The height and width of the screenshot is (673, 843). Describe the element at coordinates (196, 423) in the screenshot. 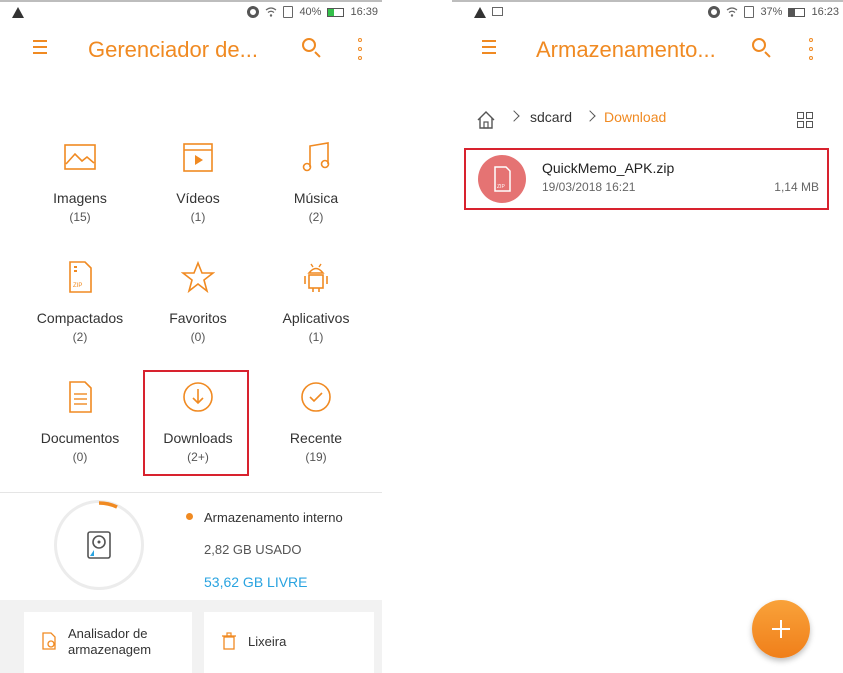

I see `downloads-highlight-box` at that location.